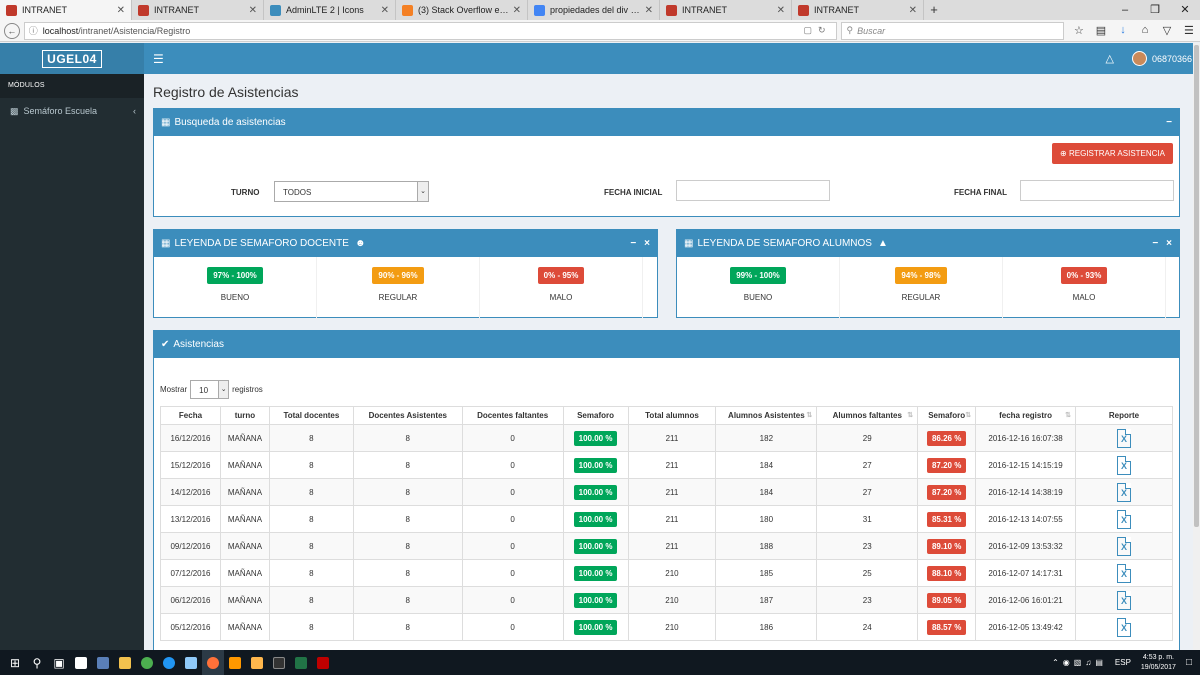 This screenshot has width=1200, height=675. I want to click on download-icon: ↓, so click(1123, 30).